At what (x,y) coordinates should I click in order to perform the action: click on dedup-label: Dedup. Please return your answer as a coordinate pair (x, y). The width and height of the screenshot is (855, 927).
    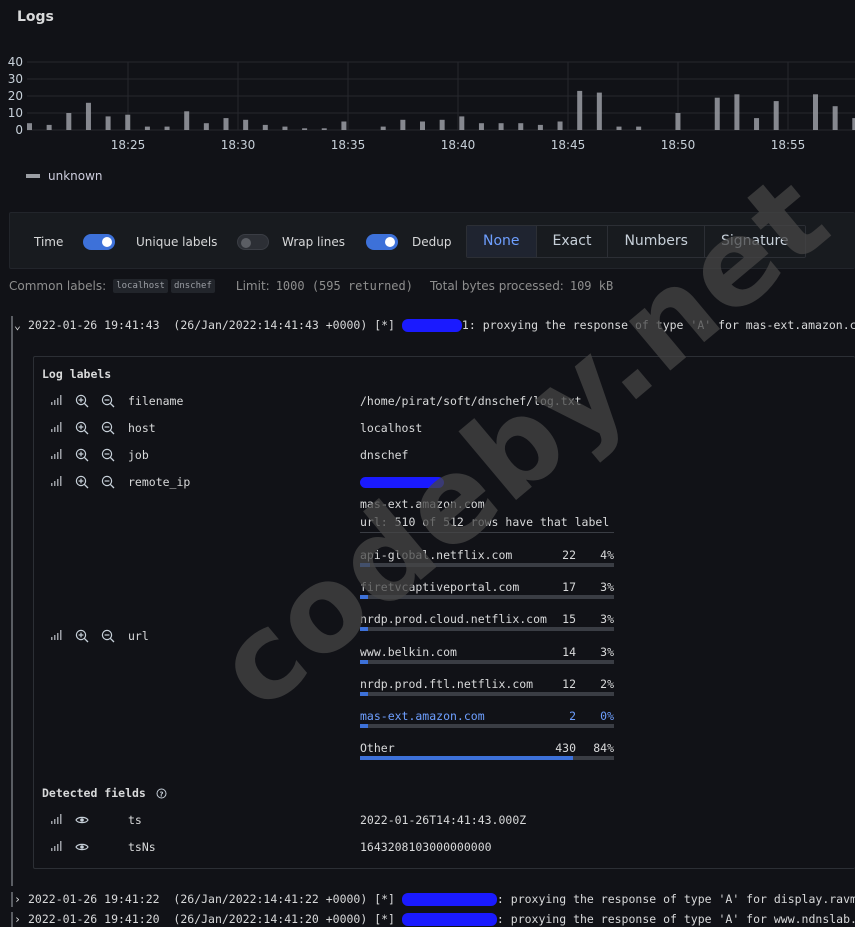
    Looking at the image, I should click on (432, 241).